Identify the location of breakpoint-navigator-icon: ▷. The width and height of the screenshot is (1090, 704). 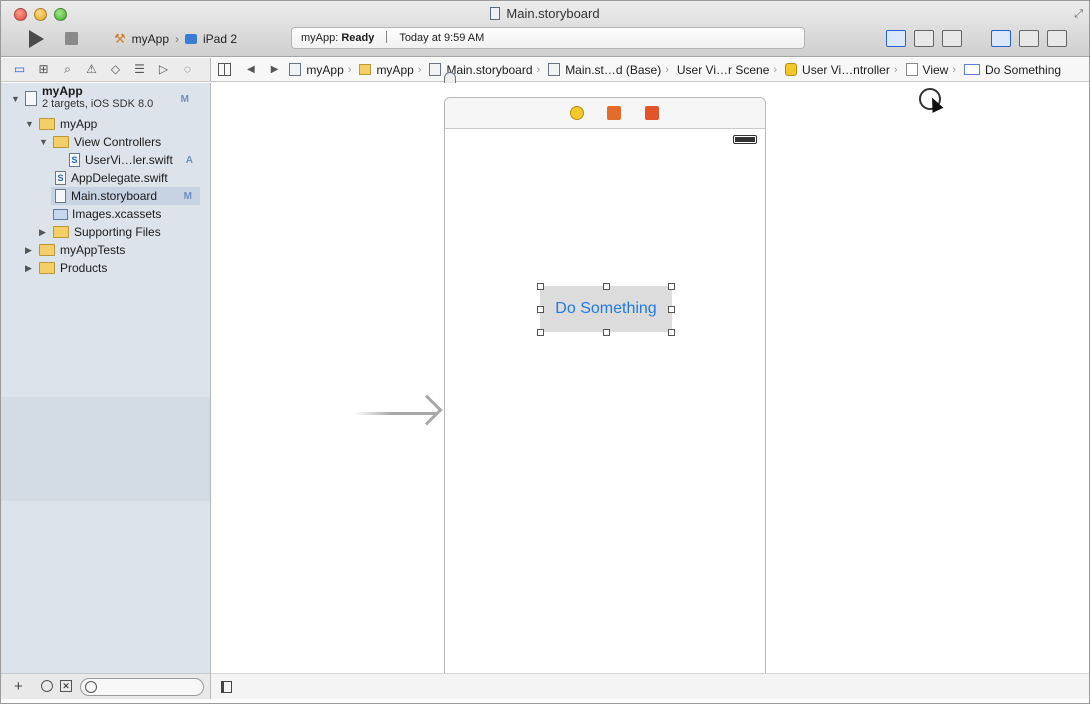
(163, 69).